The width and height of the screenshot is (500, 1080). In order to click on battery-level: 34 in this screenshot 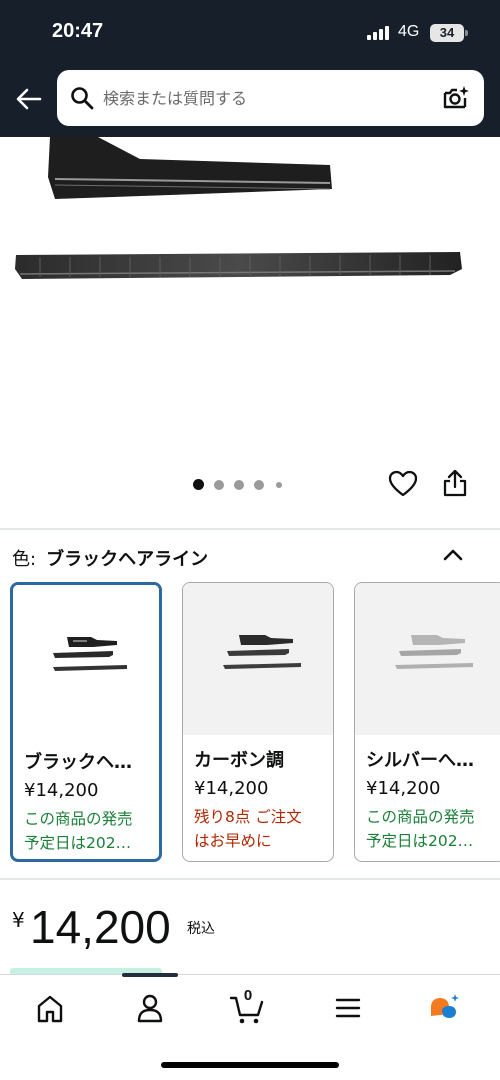, I will do `click(447, 32)`.